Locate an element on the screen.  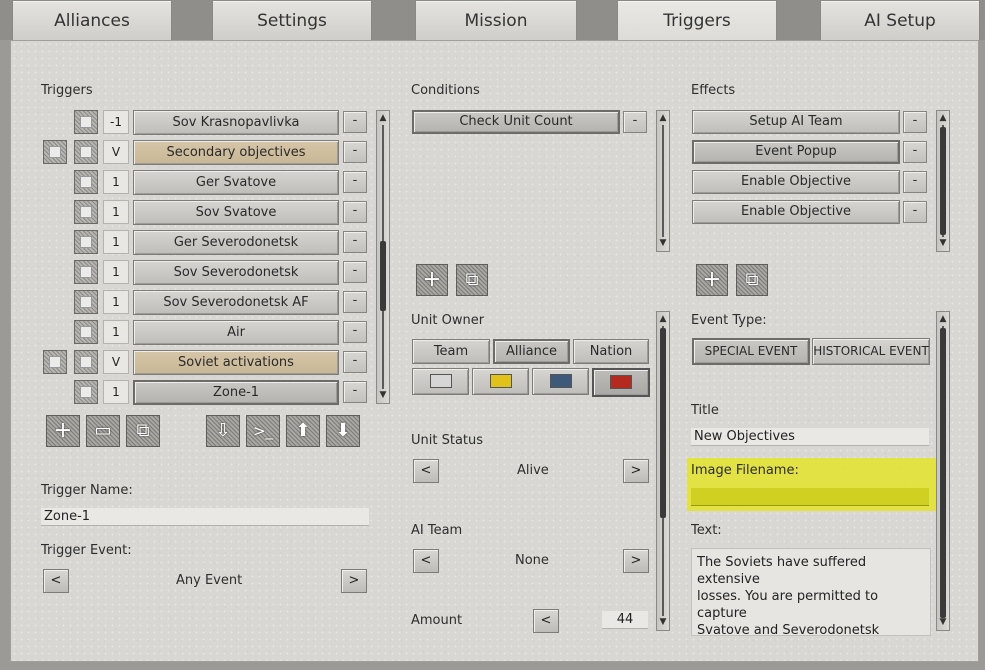
tab-ai-setup: AI Setup is located at coordinates (900, 20).